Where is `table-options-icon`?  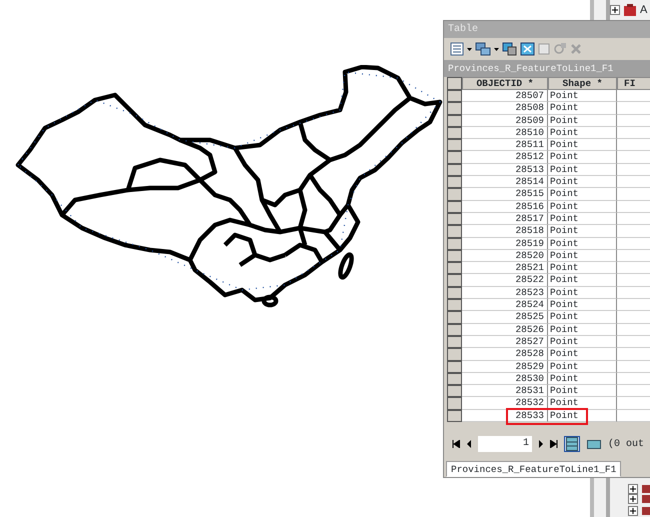
table-options-icon is located at coordinates (457, 49).